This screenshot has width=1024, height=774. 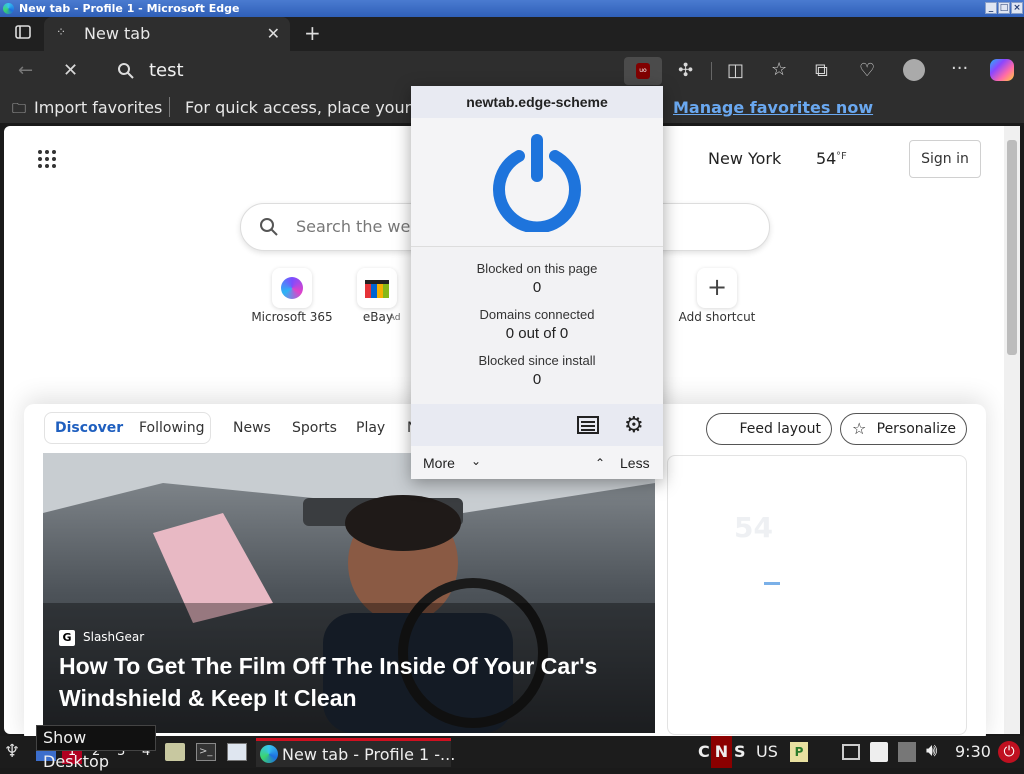 I want to click on shortcut-ebay, so click(x=377, y=288).